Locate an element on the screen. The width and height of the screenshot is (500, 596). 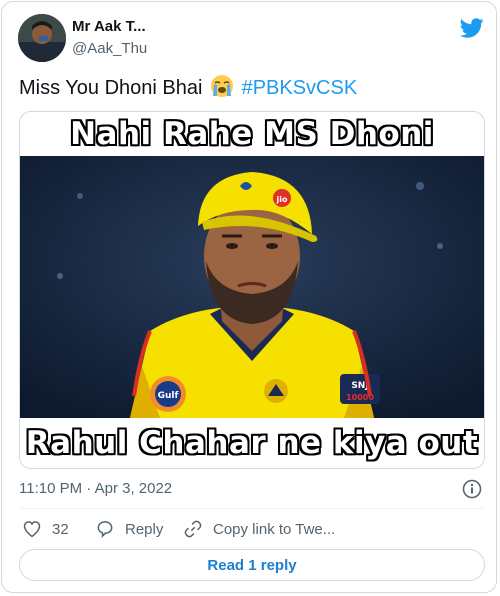
read-replies-button: Read 1 reply is located at coordinates (252, 565).